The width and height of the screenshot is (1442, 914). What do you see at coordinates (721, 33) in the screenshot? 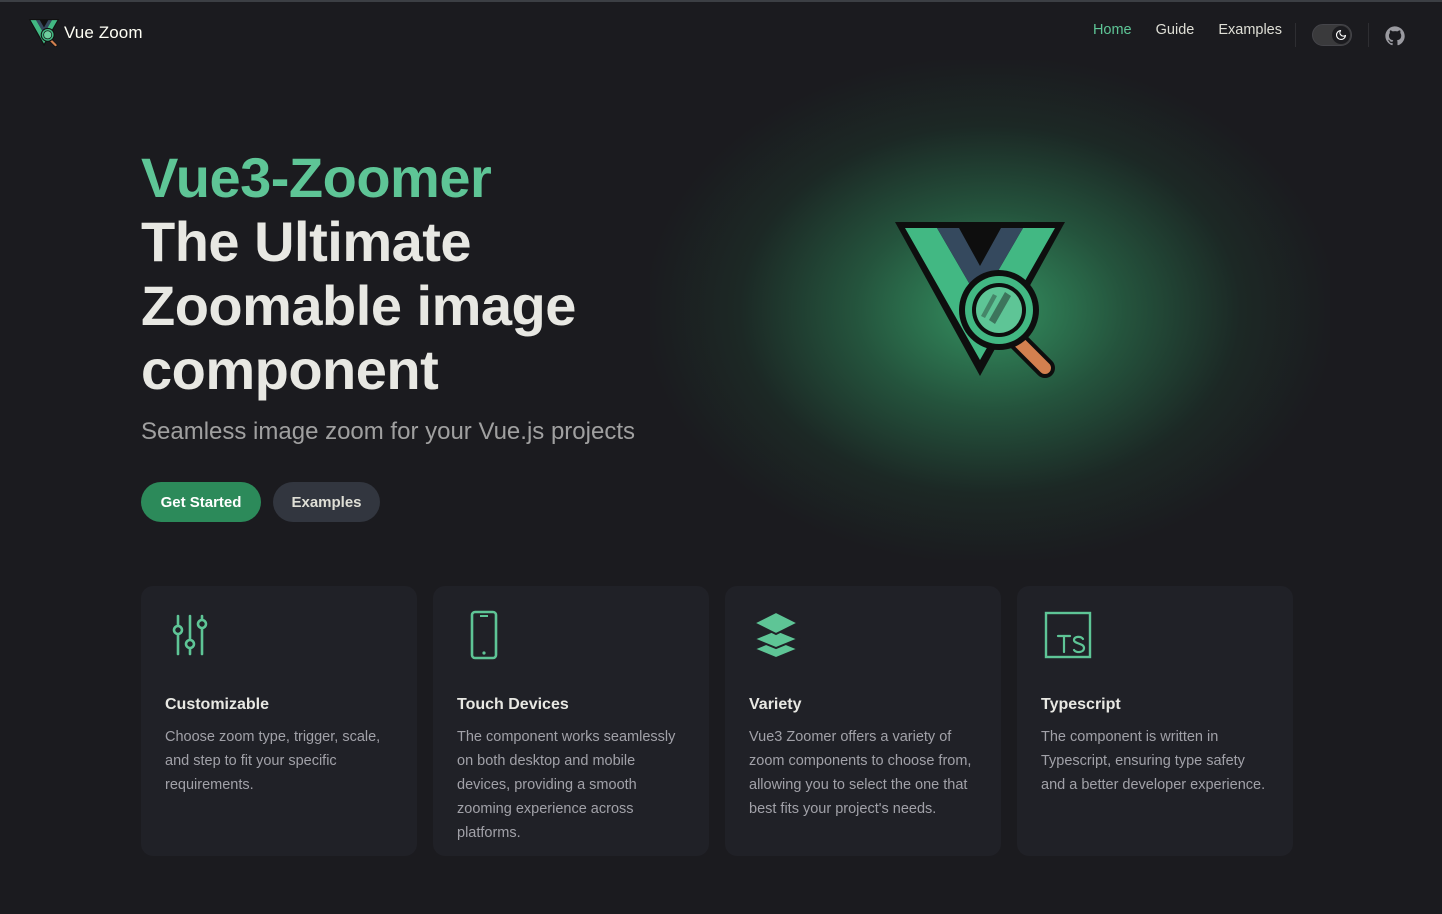
I see `navbar: Vue Zoom Home Guide Examples` at bounding box center [721, 33].